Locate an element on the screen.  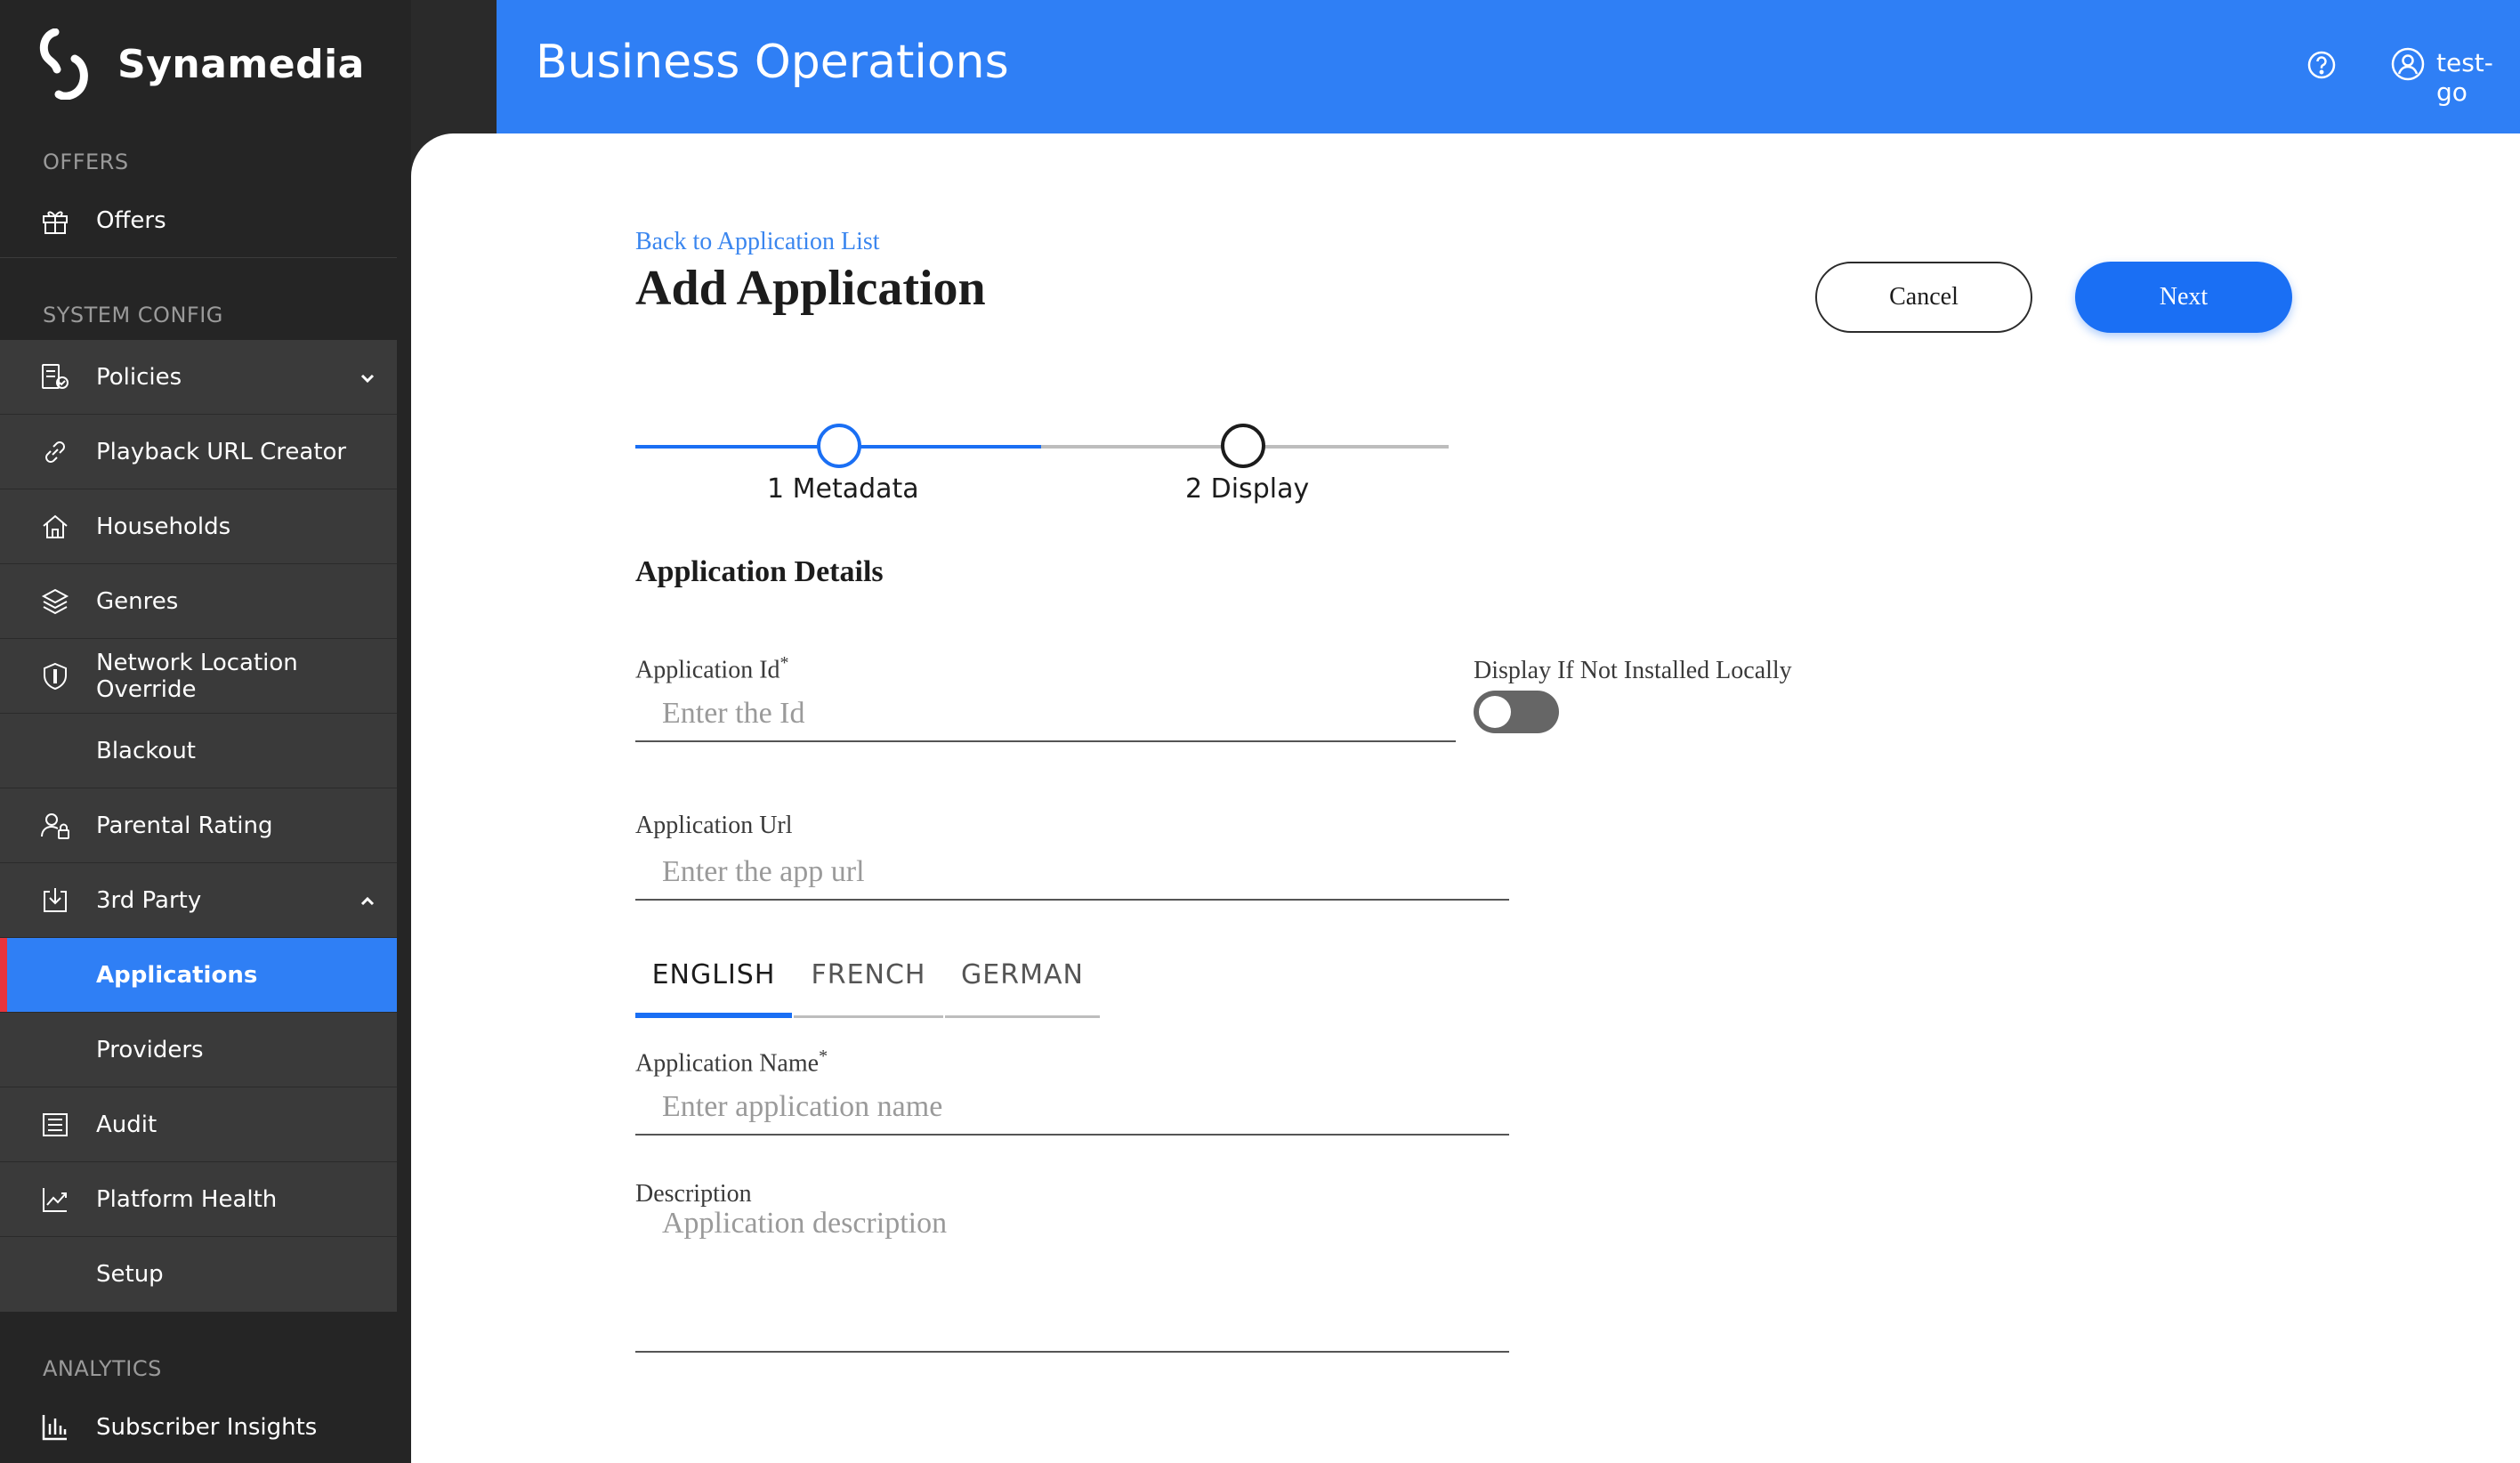
sidebar-item-providers: Providers is located at coordinates (198, 1050).